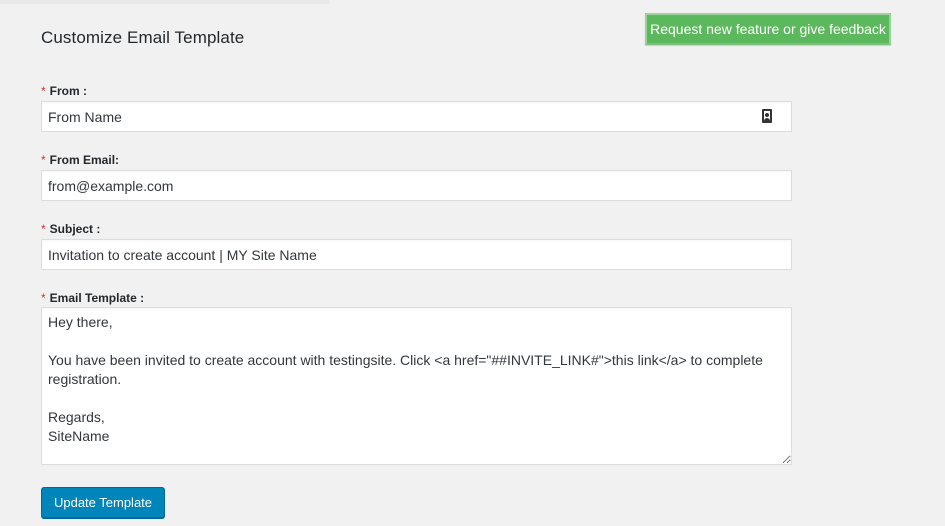 The height and width of the screenshot is (526, 945). What do you see at coordinates (165, 2) in the screenshot?
I see `top-edge-strip` at bounding box center [165, 2].